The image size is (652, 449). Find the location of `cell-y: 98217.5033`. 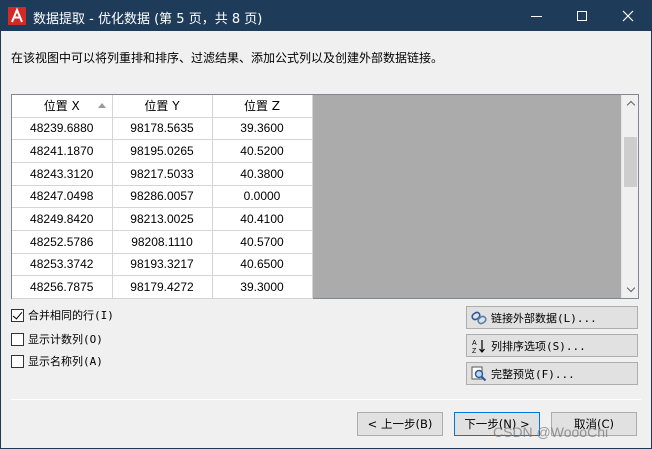

cell-y: 98217.5033 is located at coordinates (162, 174).